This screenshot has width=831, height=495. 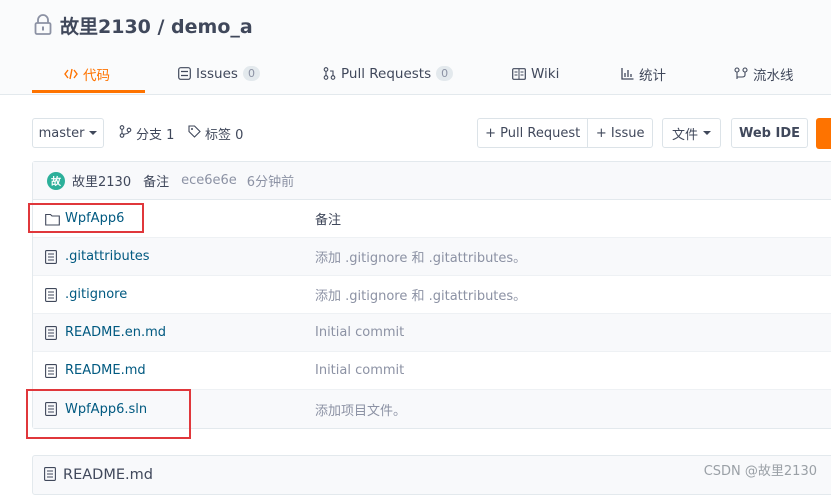 I want to click on repo-title-bar: 故里2130 / demo_a, so click(x=143, y=25).